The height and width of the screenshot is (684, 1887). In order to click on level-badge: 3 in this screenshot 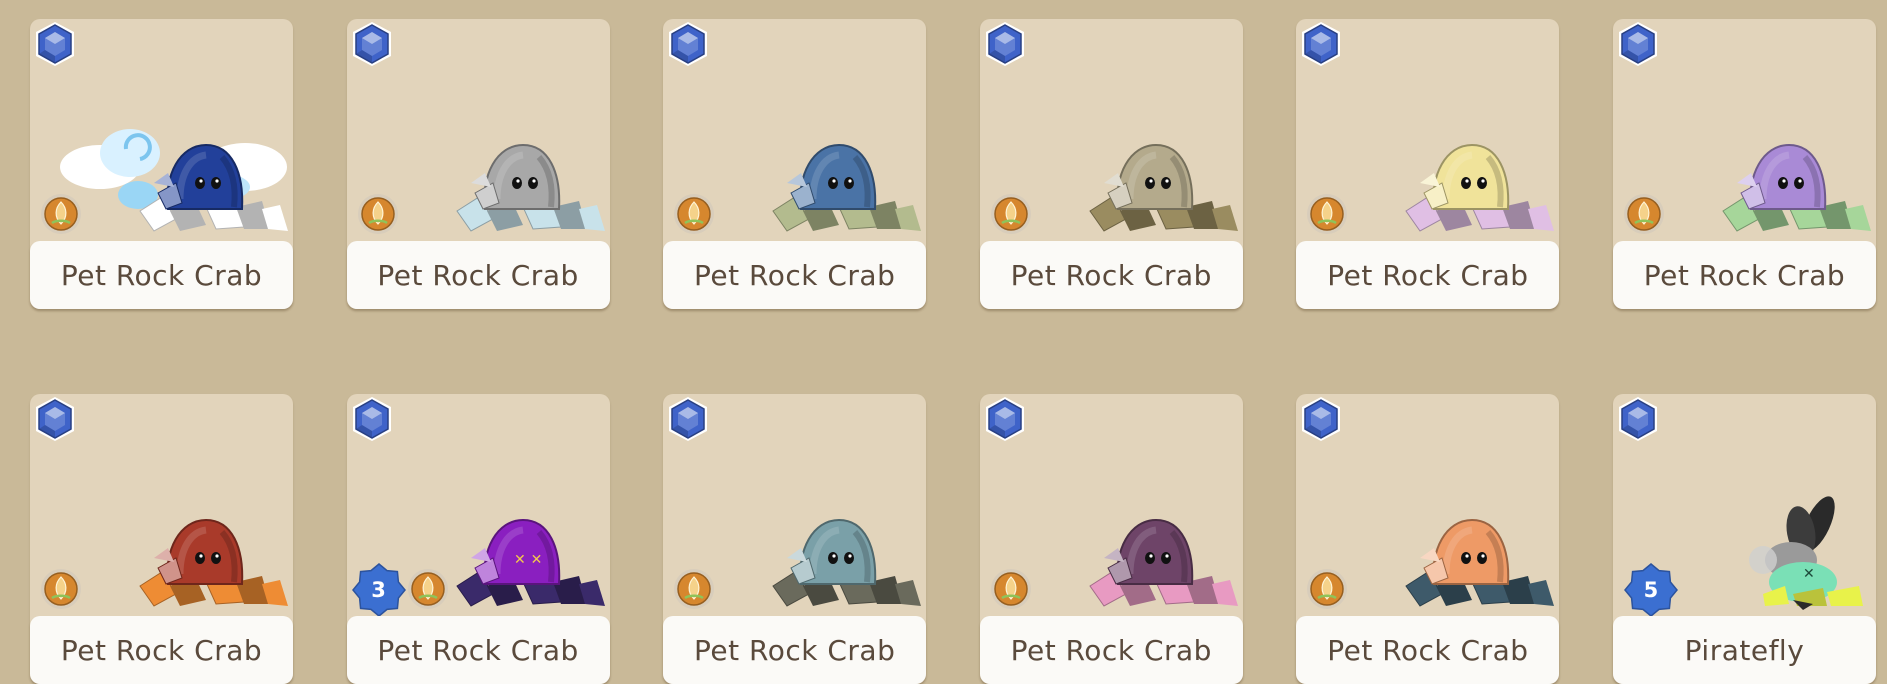, I will do `click(379, 590)`.